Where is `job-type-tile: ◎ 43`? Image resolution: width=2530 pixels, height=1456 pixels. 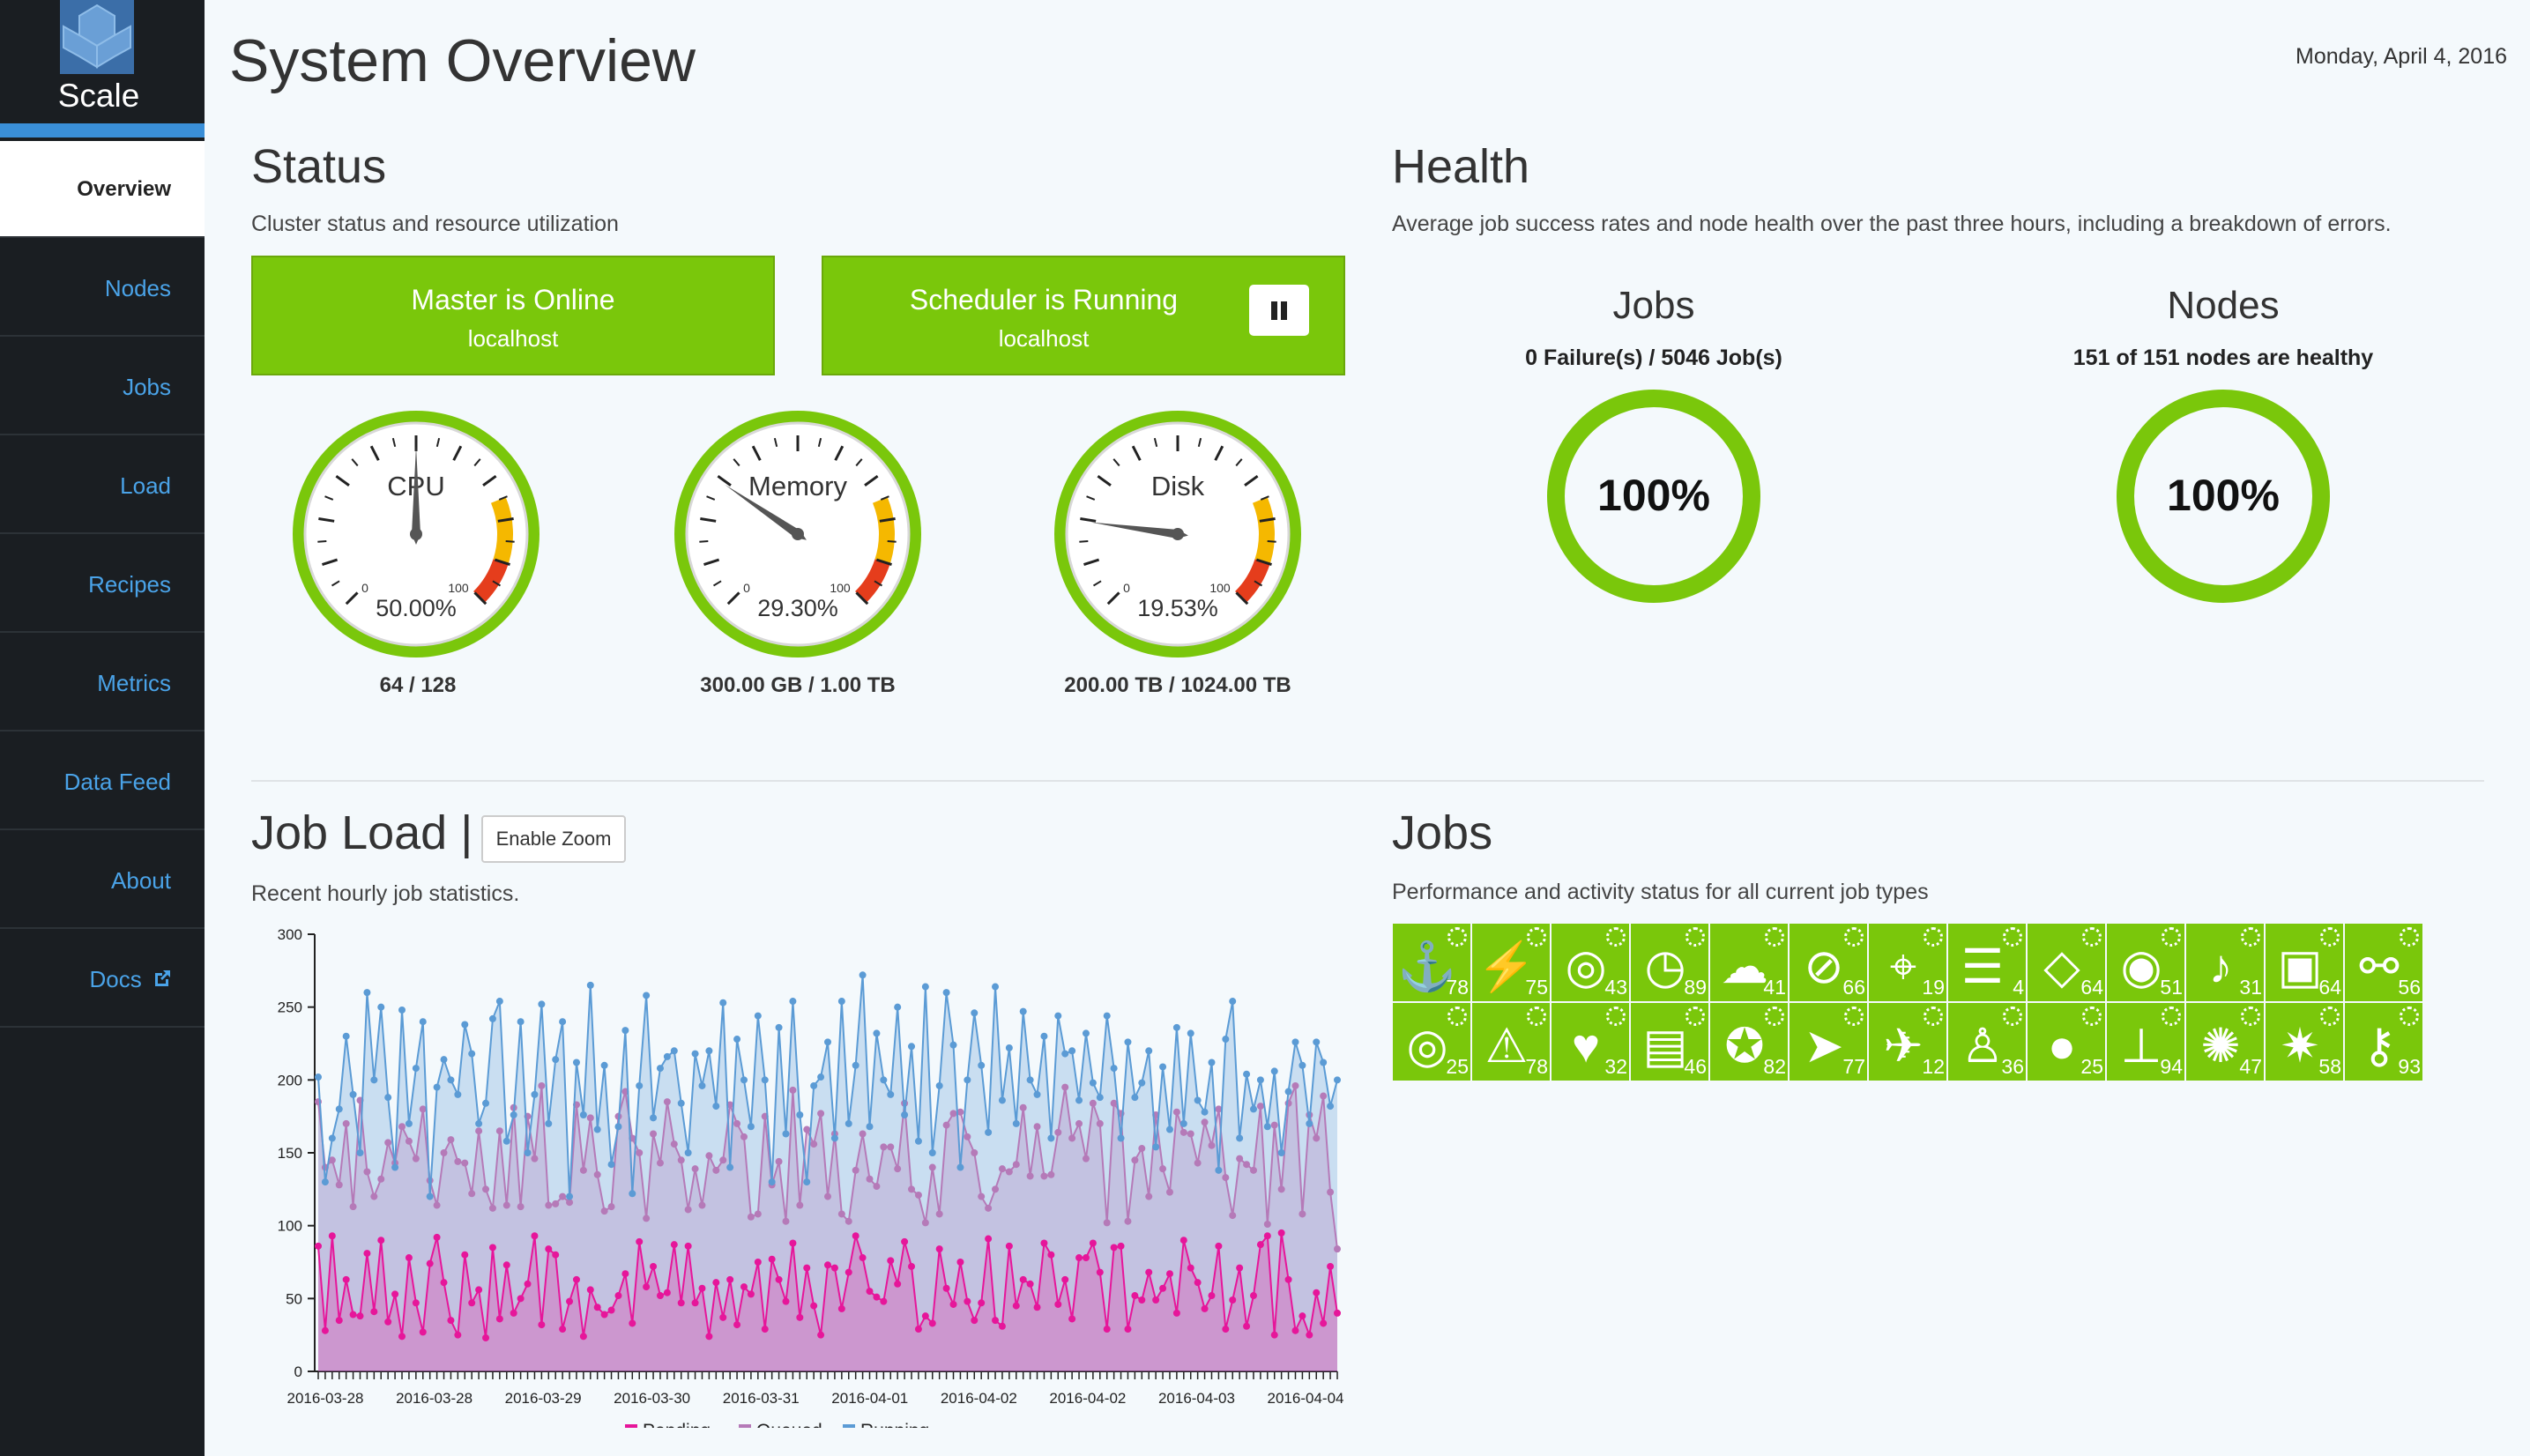
job-type-tile: ◎ 43 is located at coordinates (1590, 962).